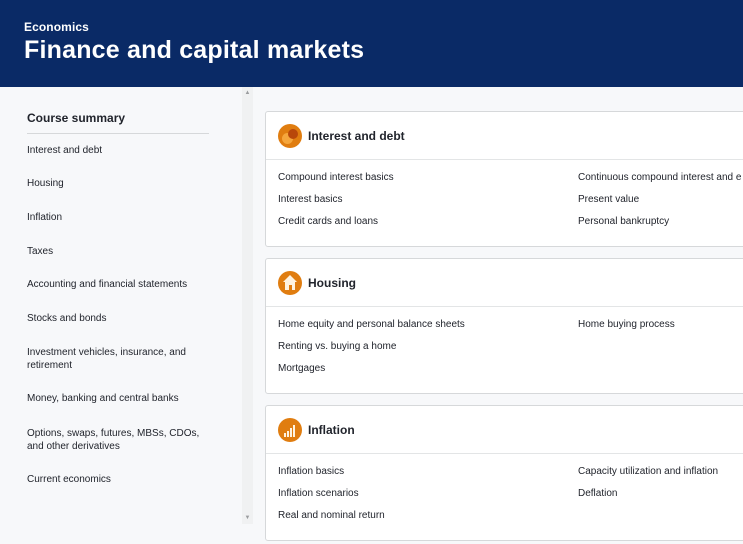 Image resolution: width=743 pixels, height=544 pixels. What do you see at coordinates (623, 221) in the screenshot?
I see `lesson-link: Personal bankruptcy` at bounding box center [623, 221].